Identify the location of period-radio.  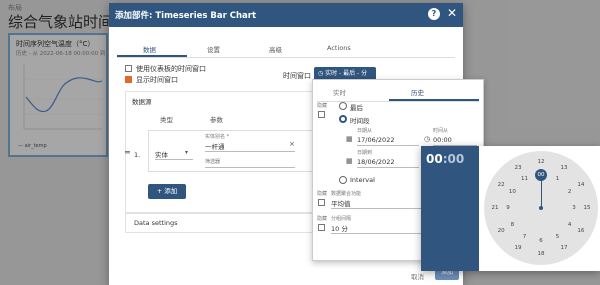
(343, 119).